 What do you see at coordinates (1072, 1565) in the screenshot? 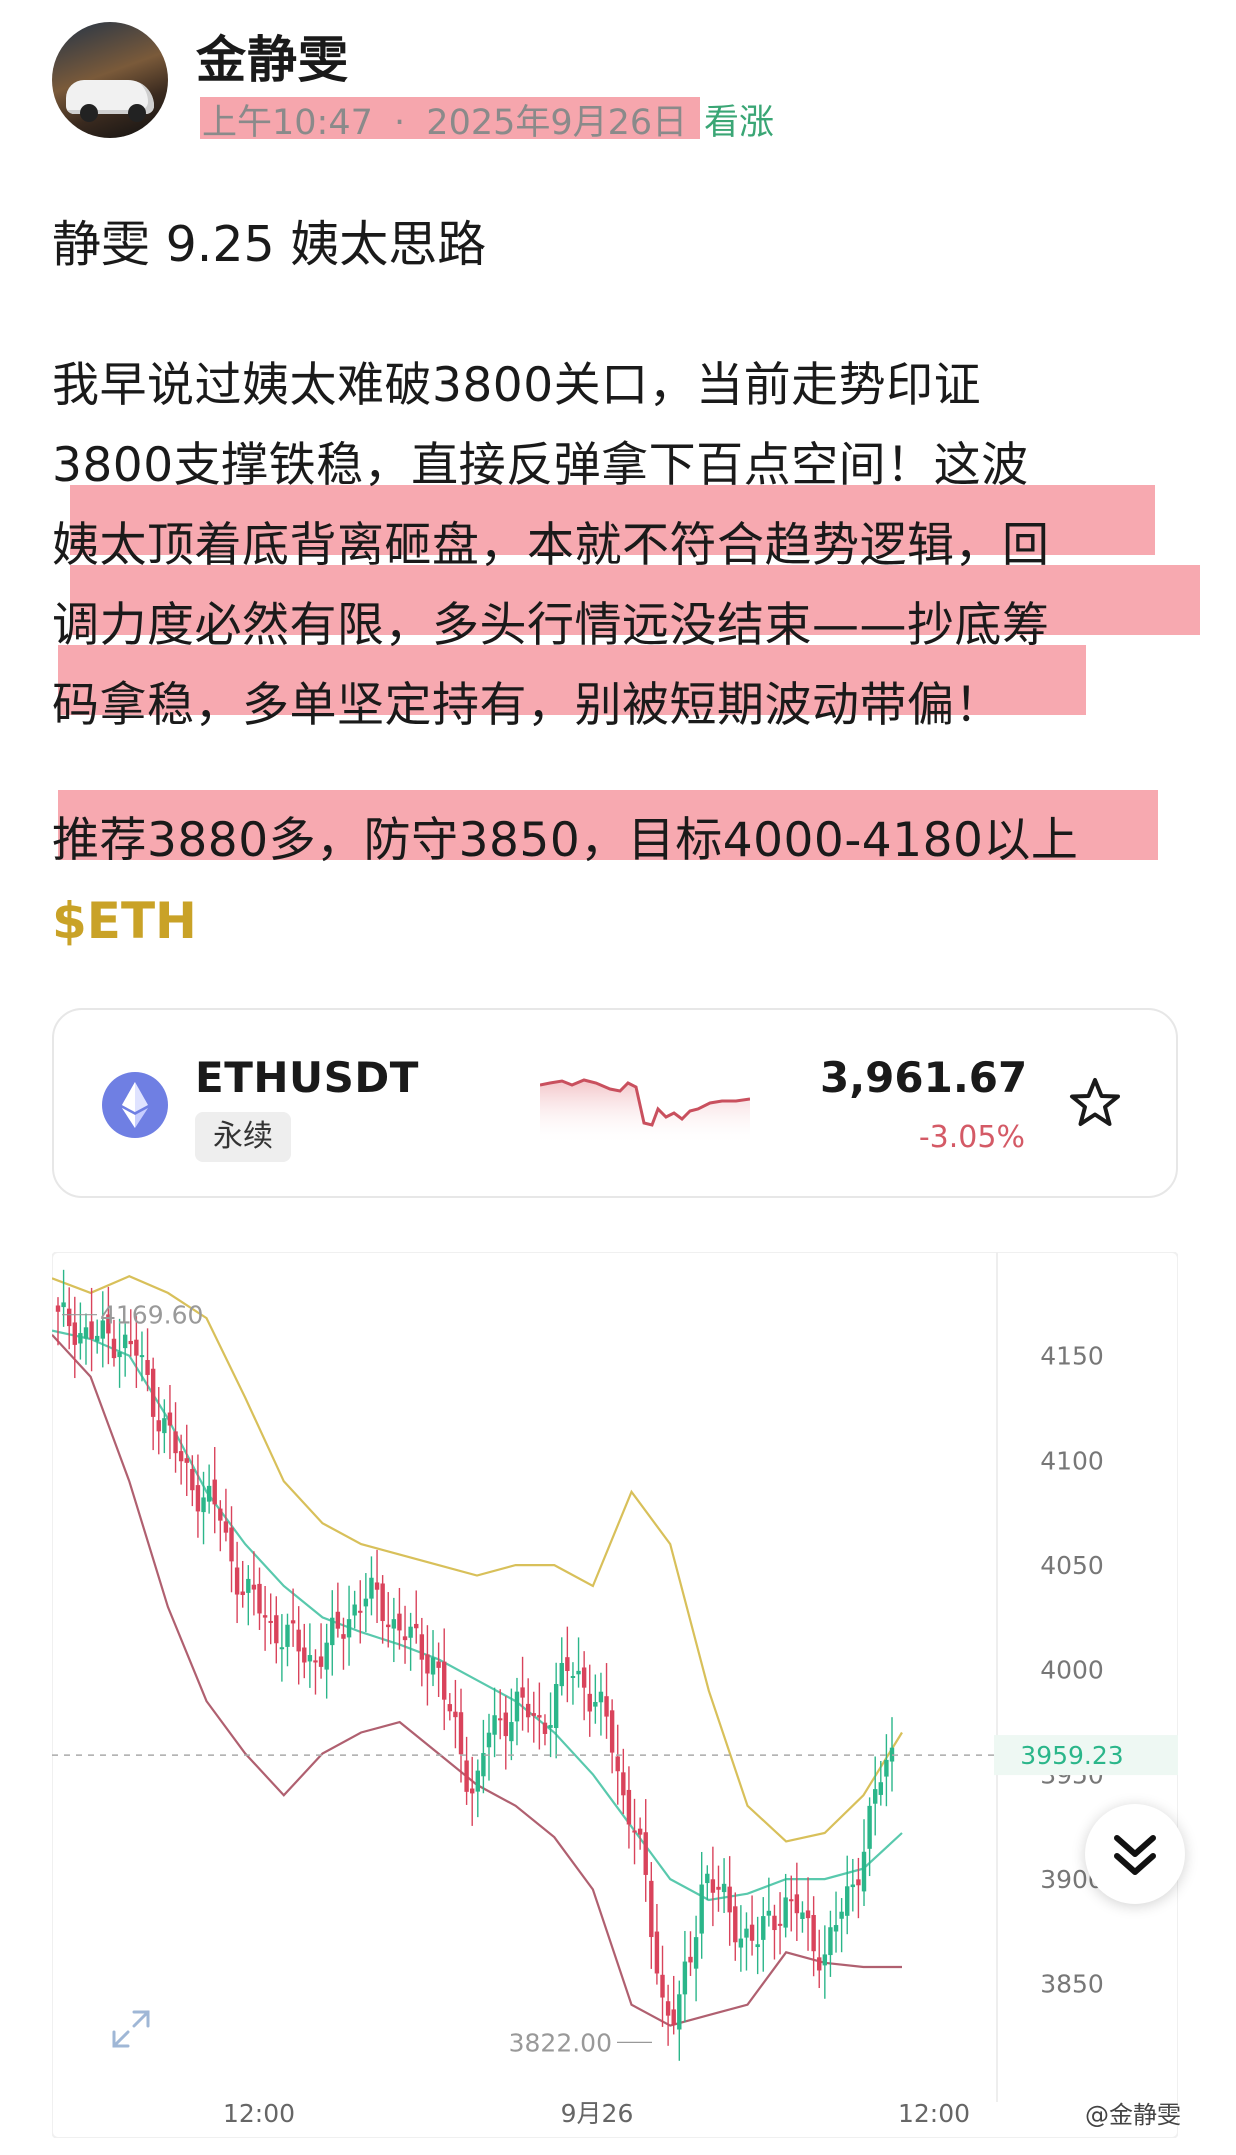
I see `y-tick-label: 4050` at bounding box center [1072, 1565].